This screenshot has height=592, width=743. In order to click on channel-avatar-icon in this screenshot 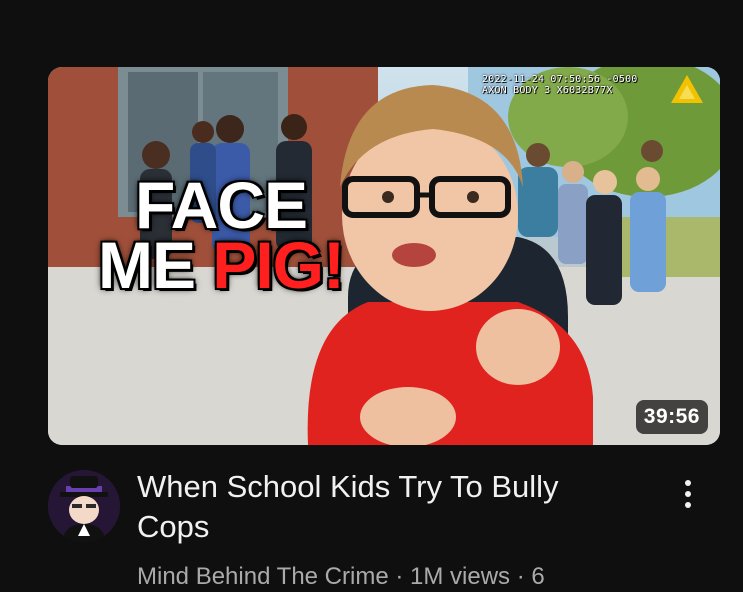, I will do `click(84, 506)`.